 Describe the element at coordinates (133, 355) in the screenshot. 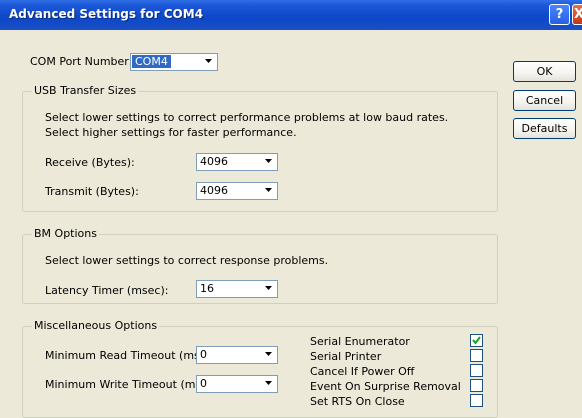

I see `min-read-timeout-label: Minimum Read Timeout (msec):` at that location.